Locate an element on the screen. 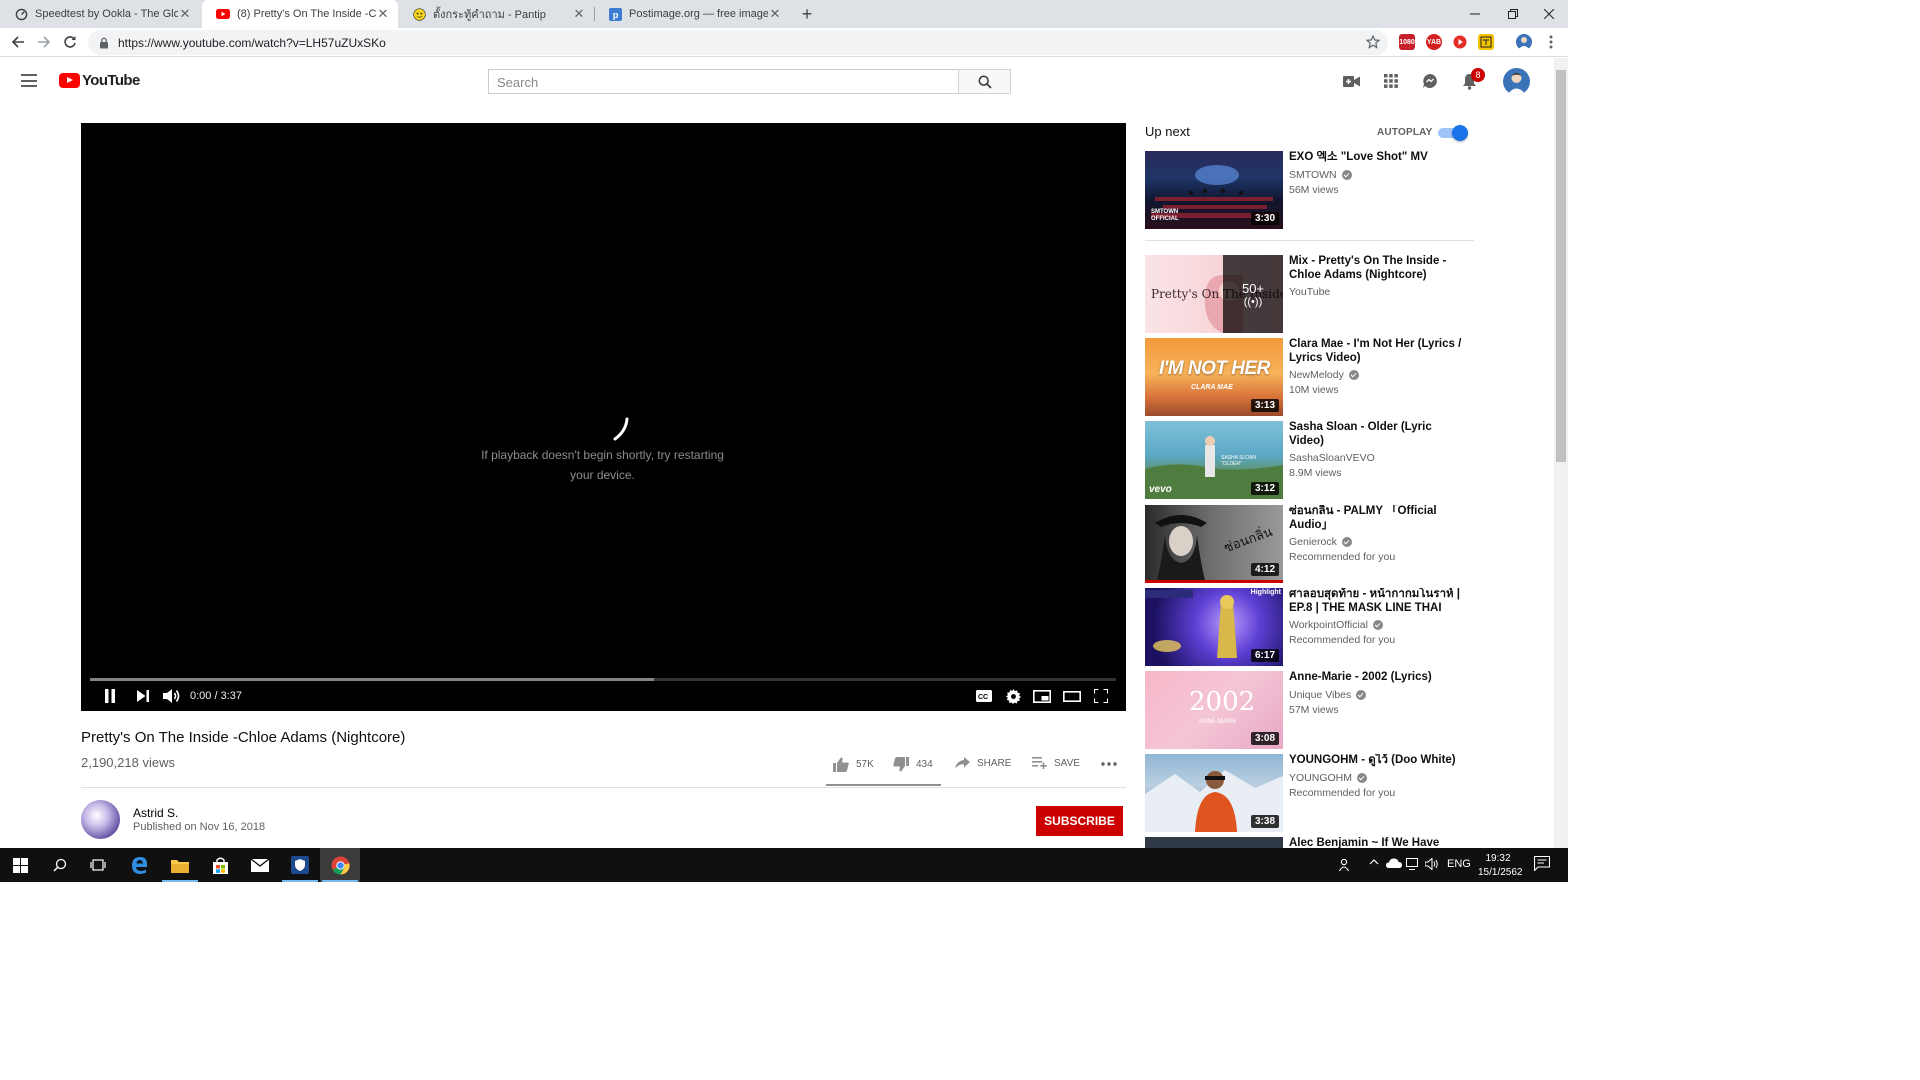  browser-tab-youtube: (8) Pretty's On The Inside -Chloe ✕ is located at coordinates (300, 14).